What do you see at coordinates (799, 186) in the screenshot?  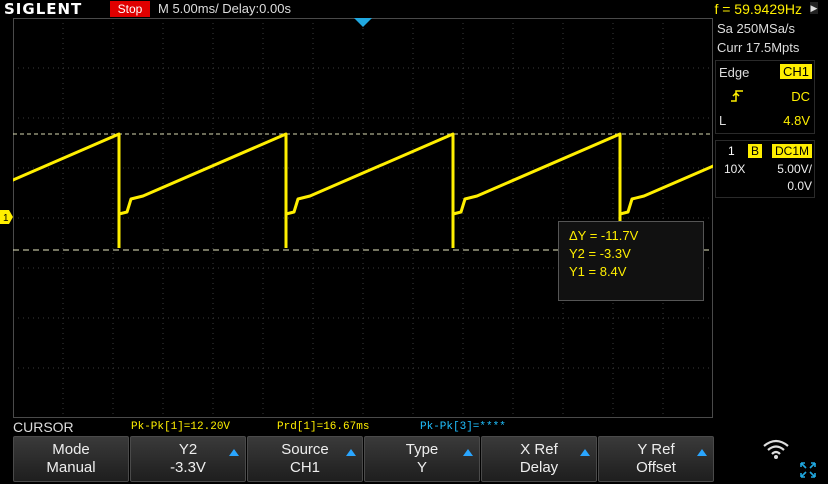 I see `vertical-offset: 0.0V` at bounding box center [799, 186].